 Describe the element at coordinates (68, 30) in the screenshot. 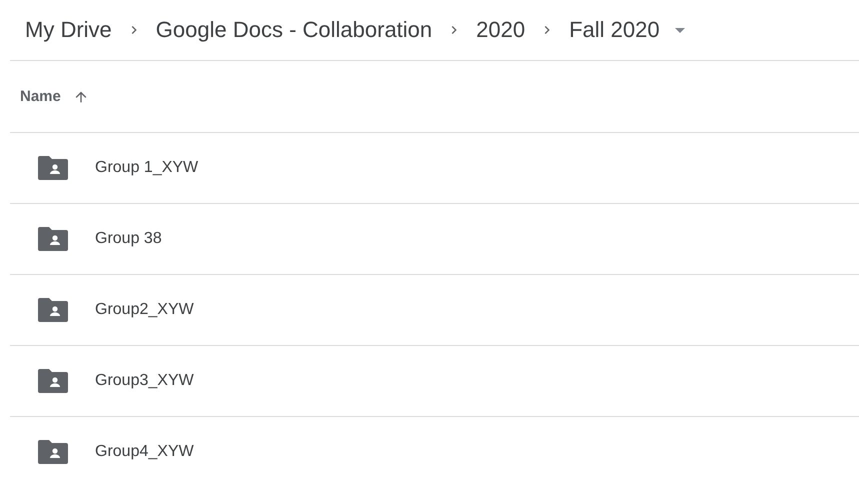

I see `breadcrumb-link: My Drive` at that location.